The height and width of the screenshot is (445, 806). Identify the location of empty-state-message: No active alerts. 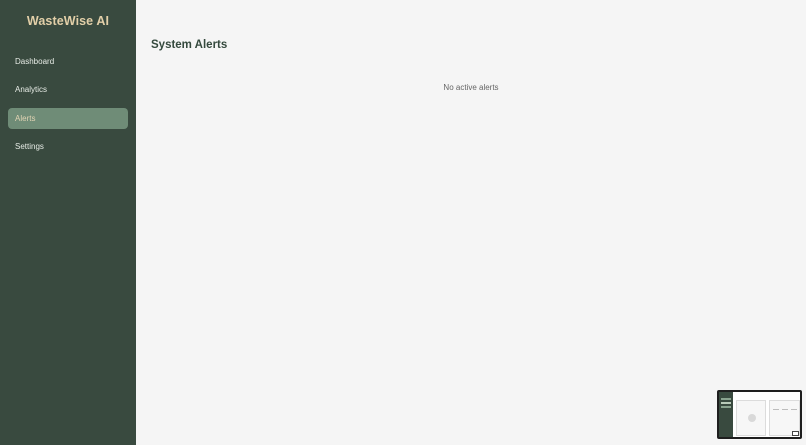
(471, 87).